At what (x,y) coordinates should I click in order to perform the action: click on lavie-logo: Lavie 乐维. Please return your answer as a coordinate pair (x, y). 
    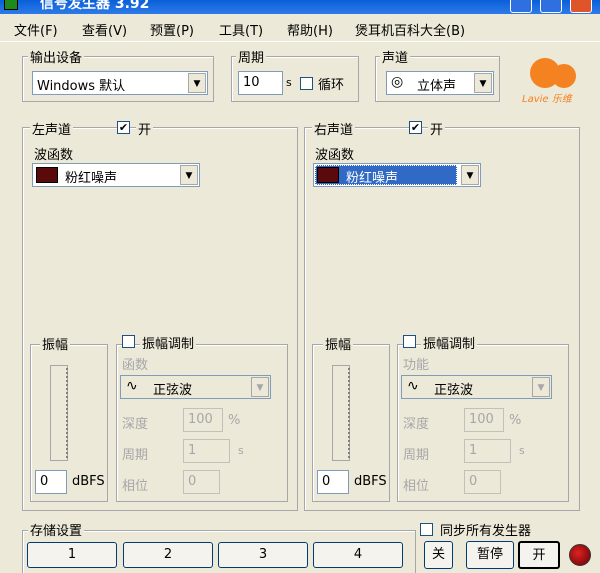
    Looking at the image, I should click on (553, 81).